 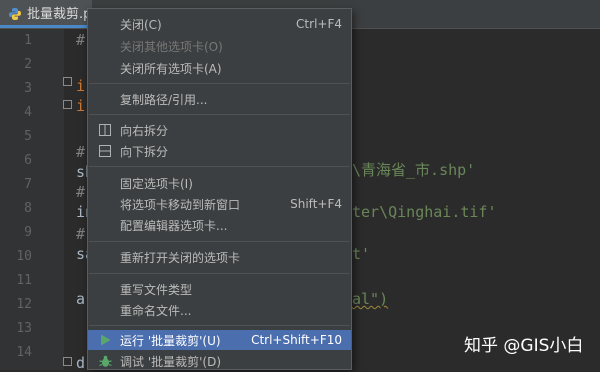 I want to click on menu-item-move-to-new-window: 将选项卡移动到新窗口 Shift+F4, so click(x=219, y=204).